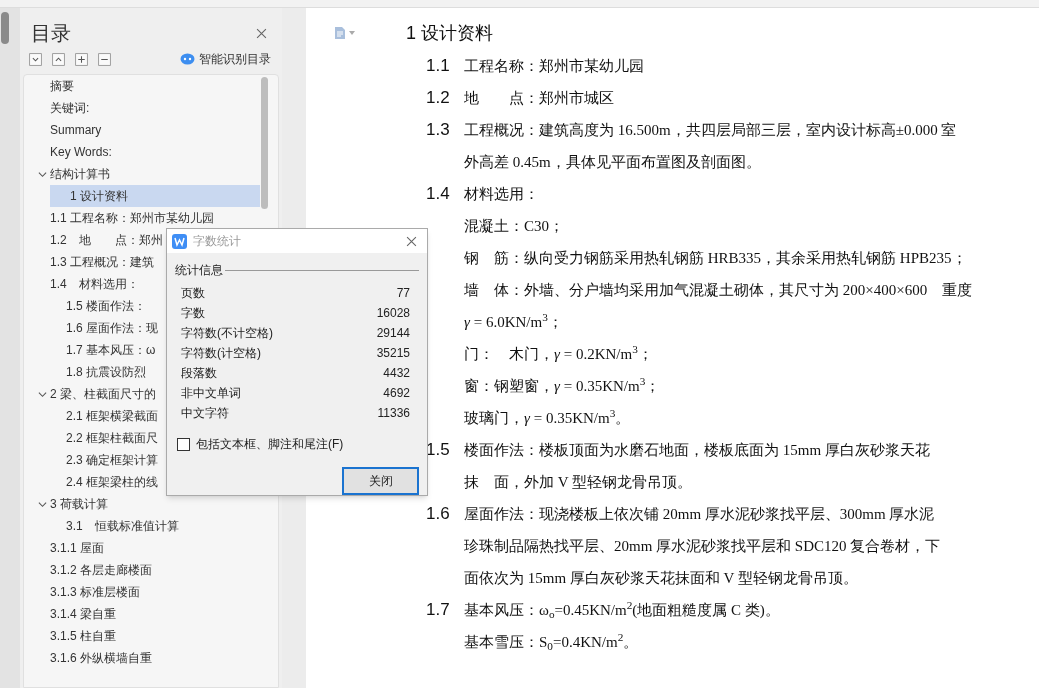 The width and height of the screenshot is (1039, 688). Describe the element at coordinates (514, 226) in the screenshot. I see `paragraph-line: 混凝土：C30；` at that location.